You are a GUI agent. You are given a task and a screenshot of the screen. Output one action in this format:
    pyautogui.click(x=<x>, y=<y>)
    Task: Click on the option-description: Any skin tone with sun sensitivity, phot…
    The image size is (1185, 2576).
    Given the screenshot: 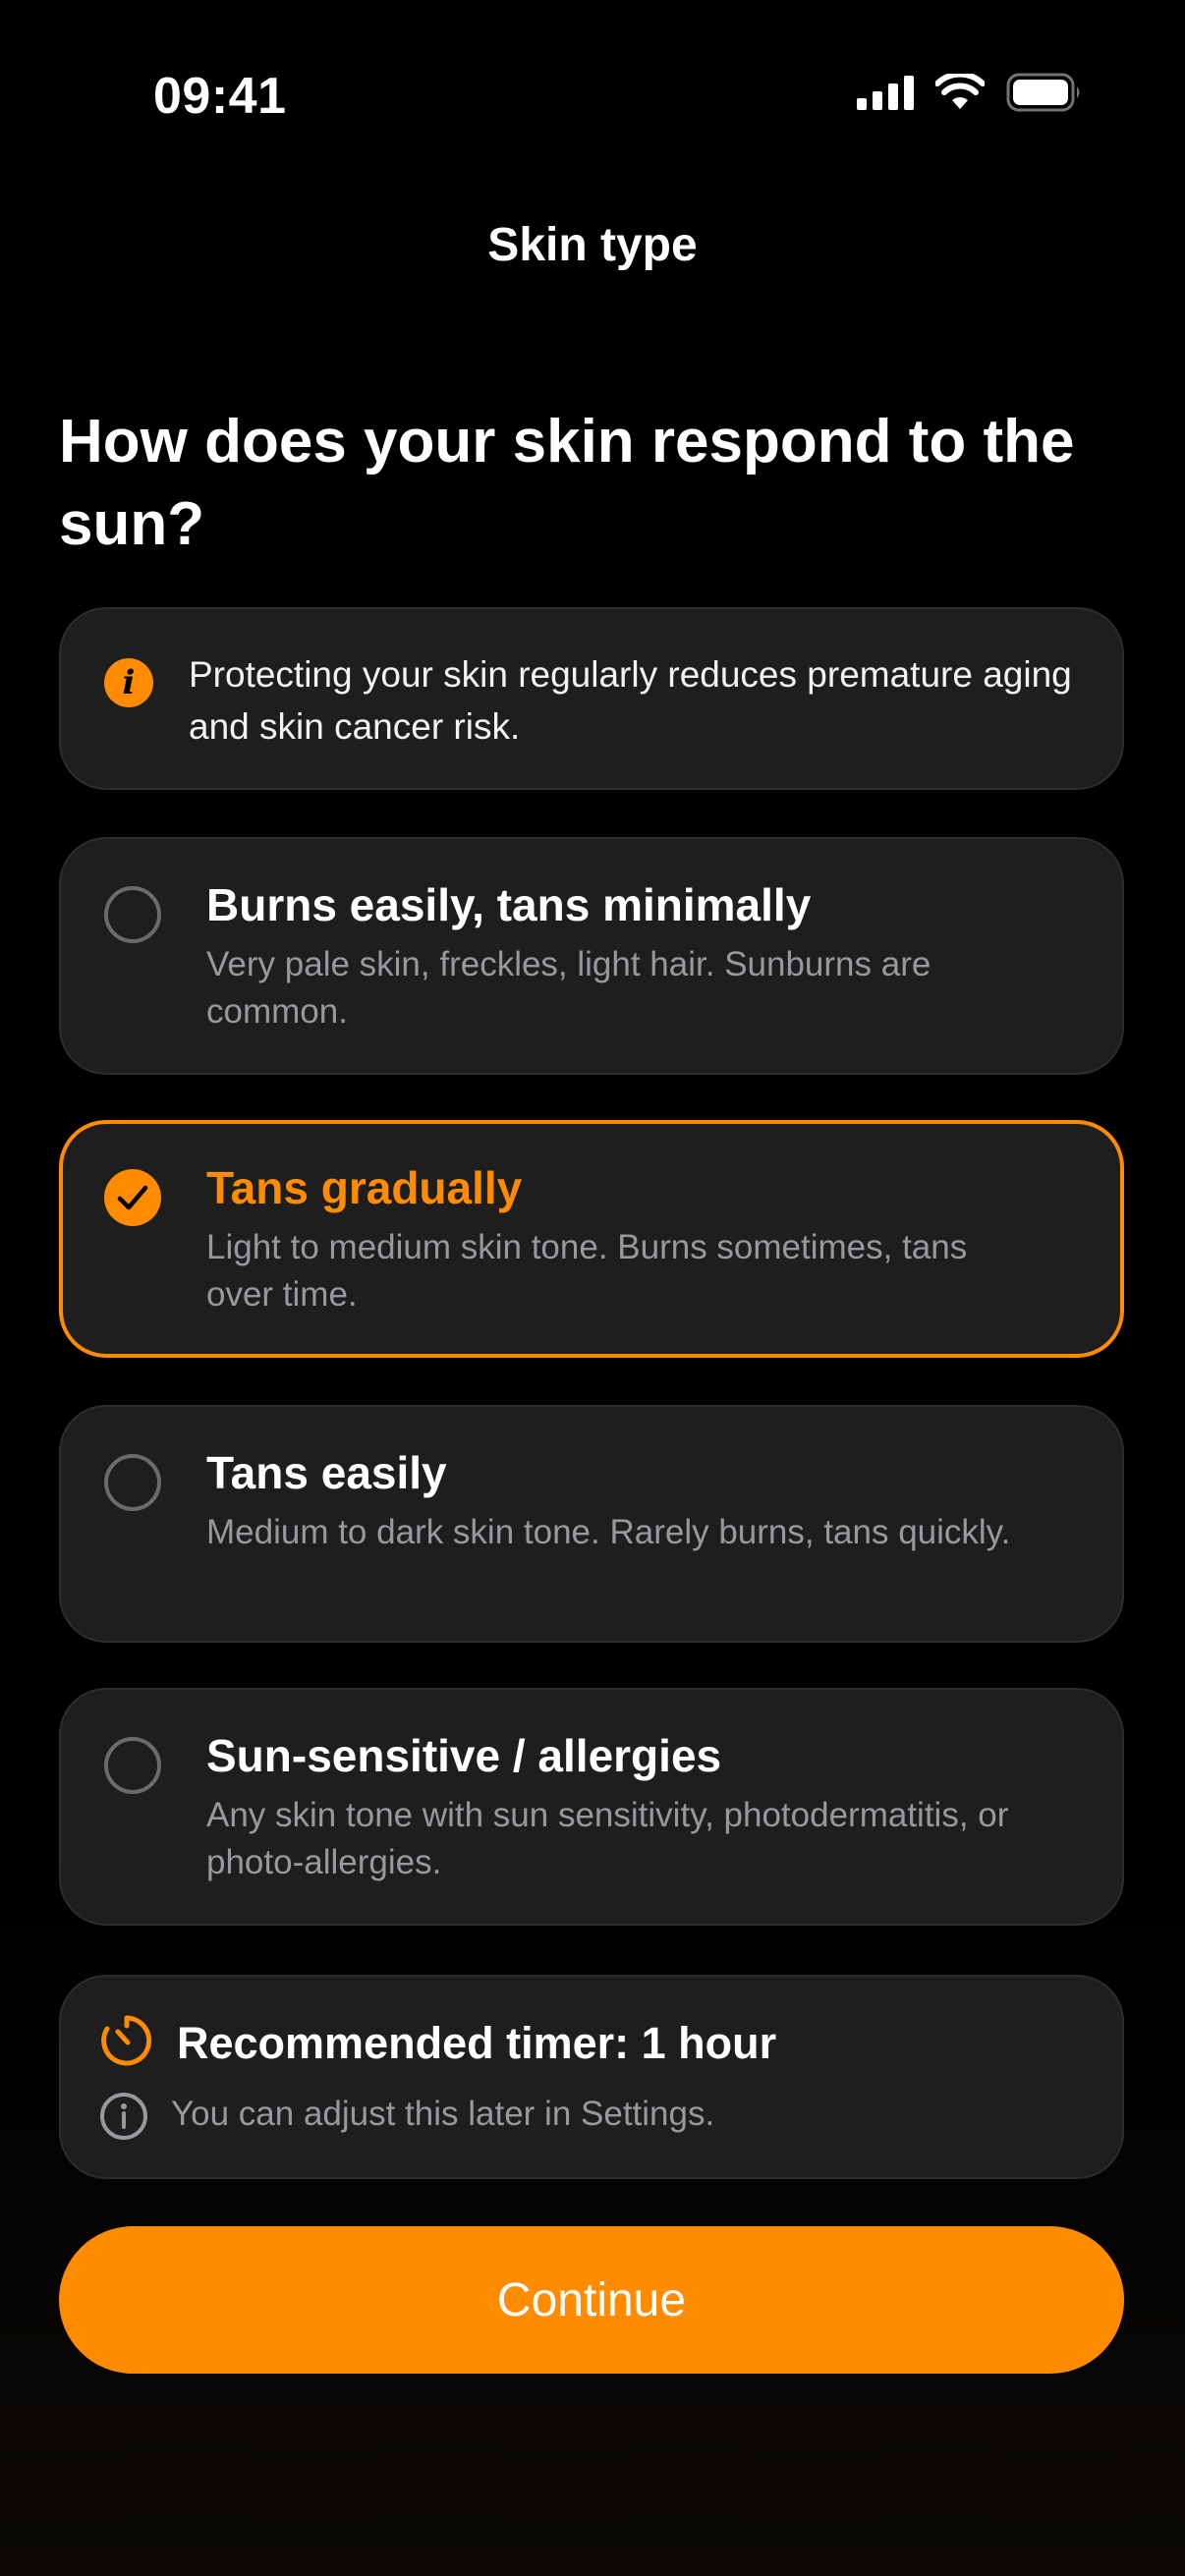 What is the action you would take?
    pyautogui.click(x=608, y=1838)
    